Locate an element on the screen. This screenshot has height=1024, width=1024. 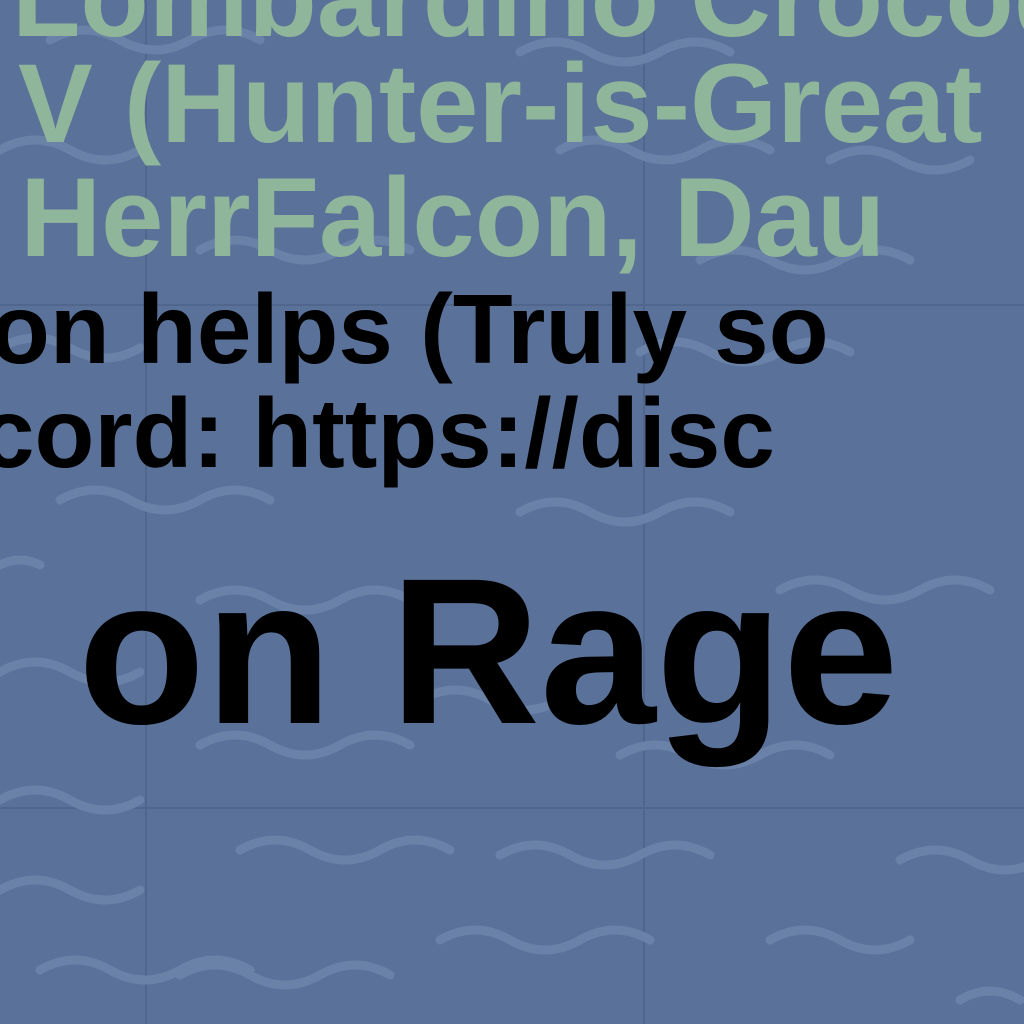
credits-line-2: V (Hunter-is-Great is located at coordinates (500, 103).